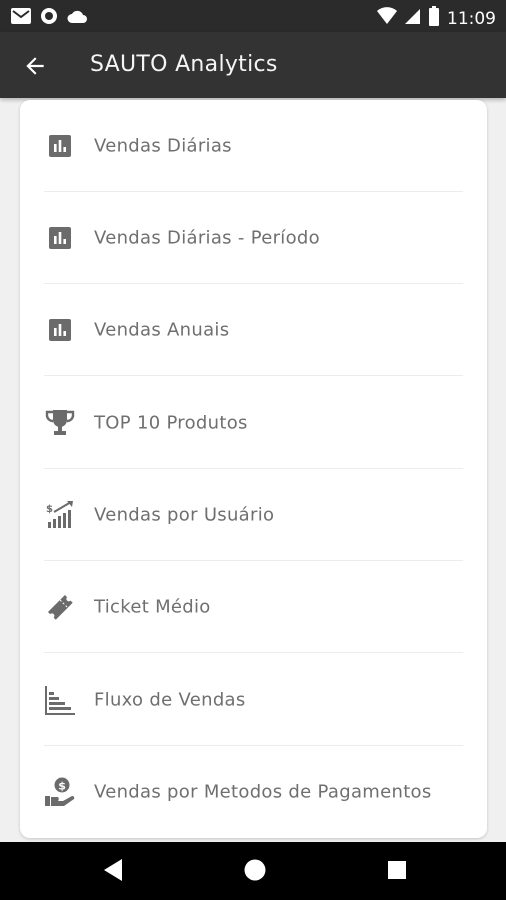 The image size is (506, 900). What do you see at coordinates (162, 330) in the screenshot?
I see `menu-item-label: Vendas Anuais` at bounding box center [162, 330].